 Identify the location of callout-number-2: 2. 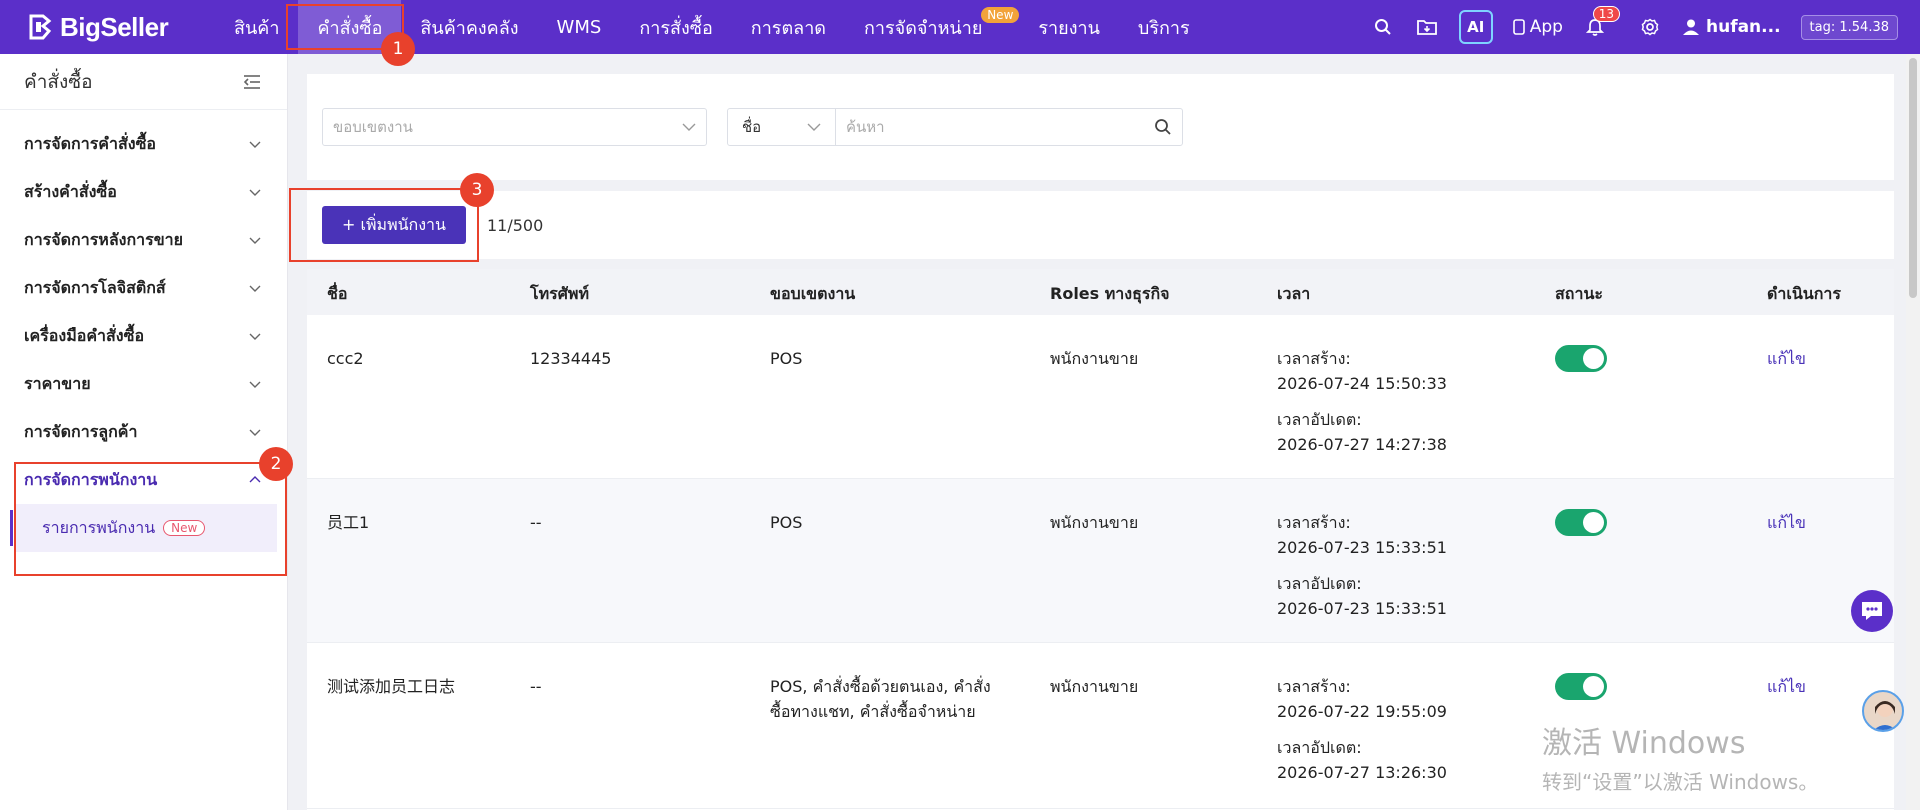
(276, 464).